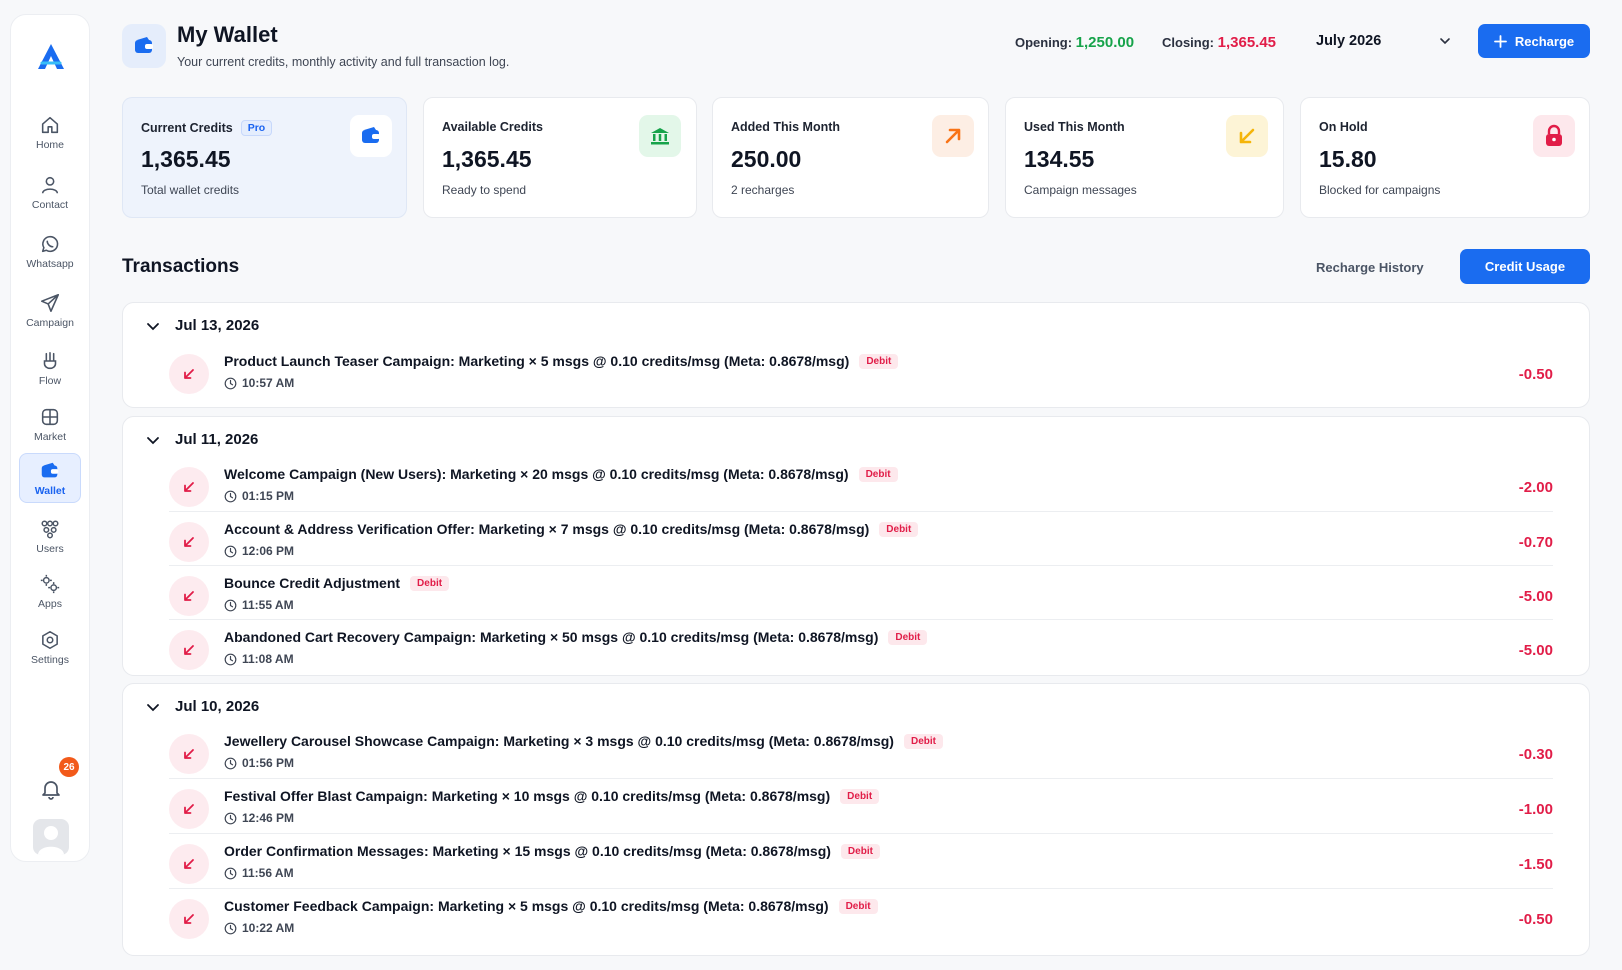 The height and width of the screenshot is (970, 1622). Describe the element at coordinates (50, 583) in the screenshot. I see `apps-icon` at that location.